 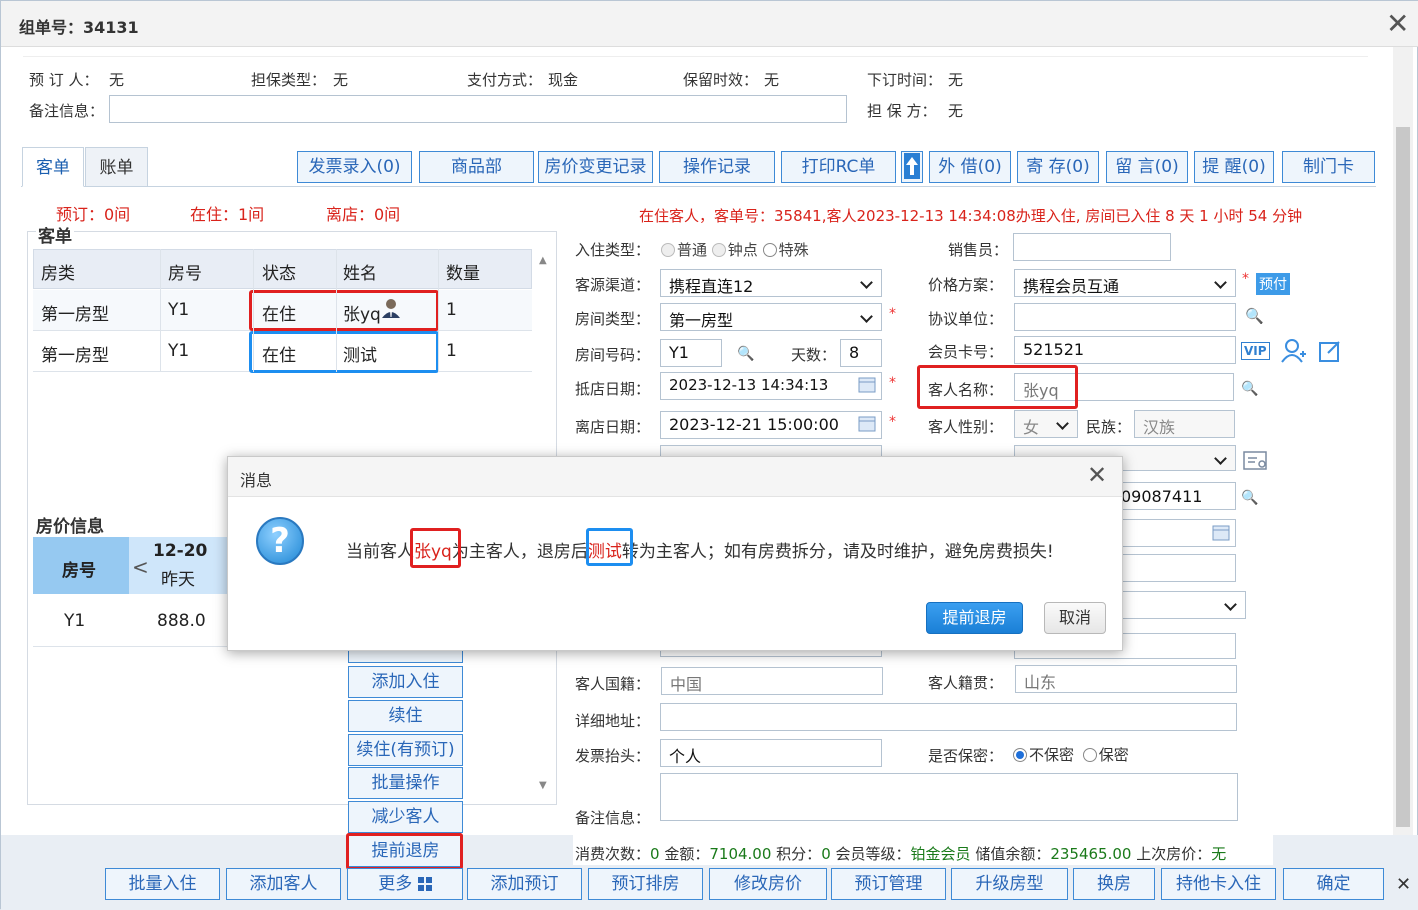 What do you see at coordinates (543, 260) in the screenshot?
I see `scroll-up-icon: ▲` at bounding box center [543, 260].